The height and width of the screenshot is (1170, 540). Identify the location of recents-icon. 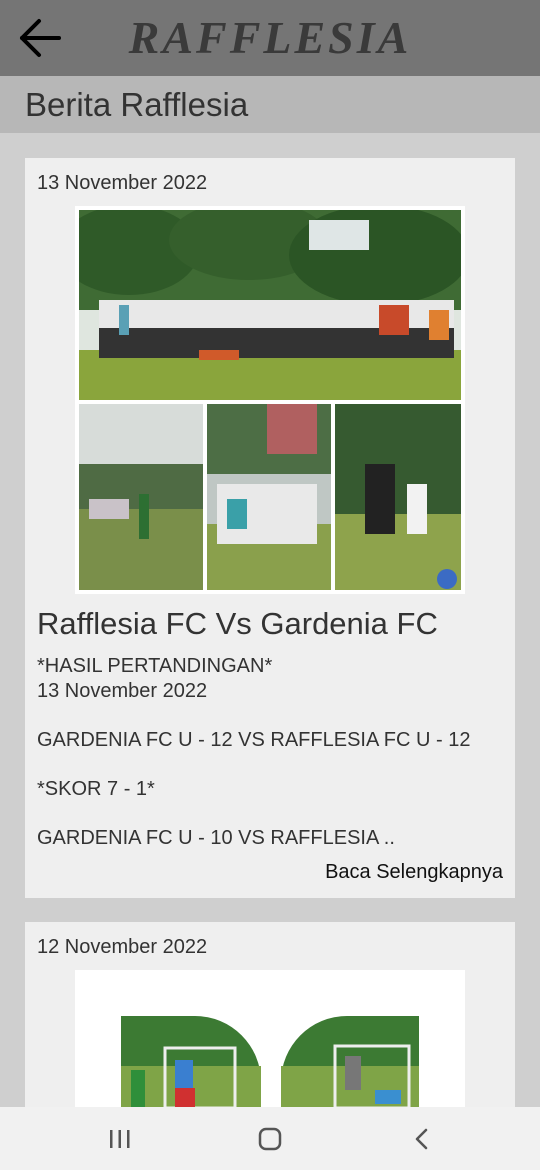
(120, 1139).